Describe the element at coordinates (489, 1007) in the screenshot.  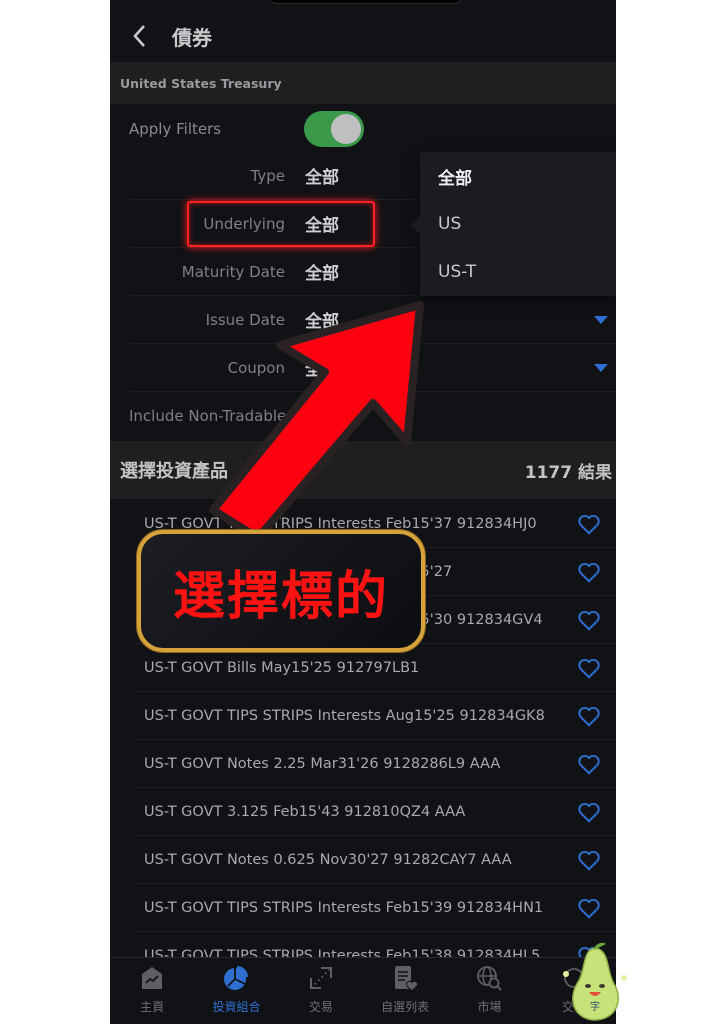
I see `nav-label: 市場` at that location.